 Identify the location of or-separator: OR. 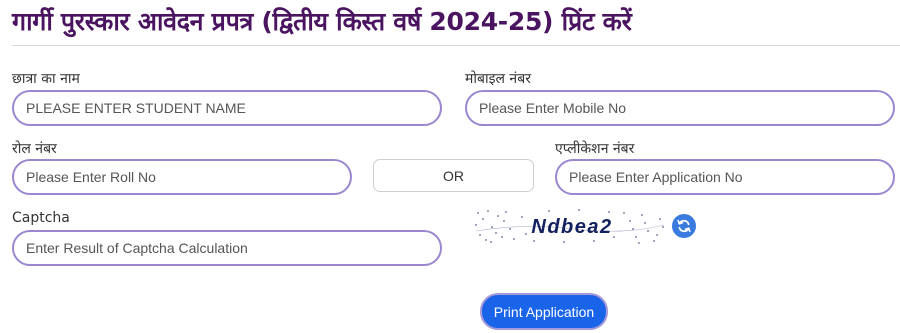
(453, 175).